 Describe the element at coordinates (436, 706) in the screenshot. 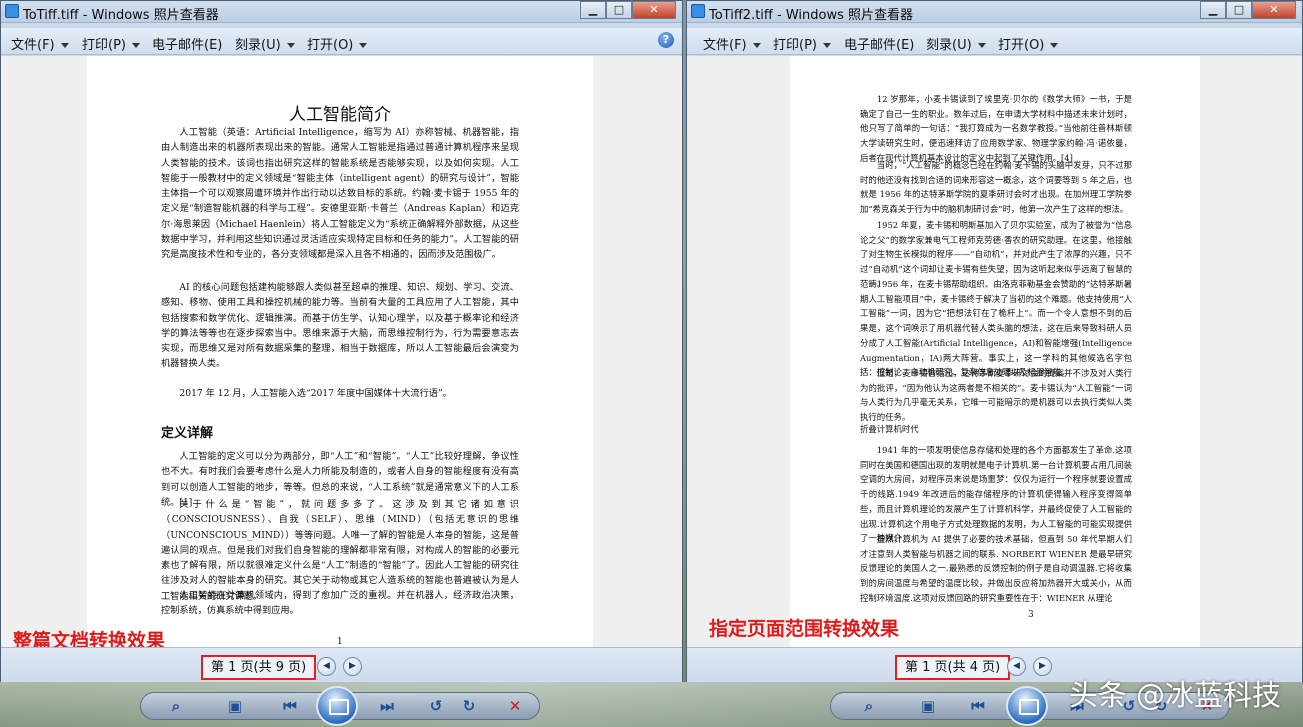

I see `rotate-ccw-icon: ↺` at that location.